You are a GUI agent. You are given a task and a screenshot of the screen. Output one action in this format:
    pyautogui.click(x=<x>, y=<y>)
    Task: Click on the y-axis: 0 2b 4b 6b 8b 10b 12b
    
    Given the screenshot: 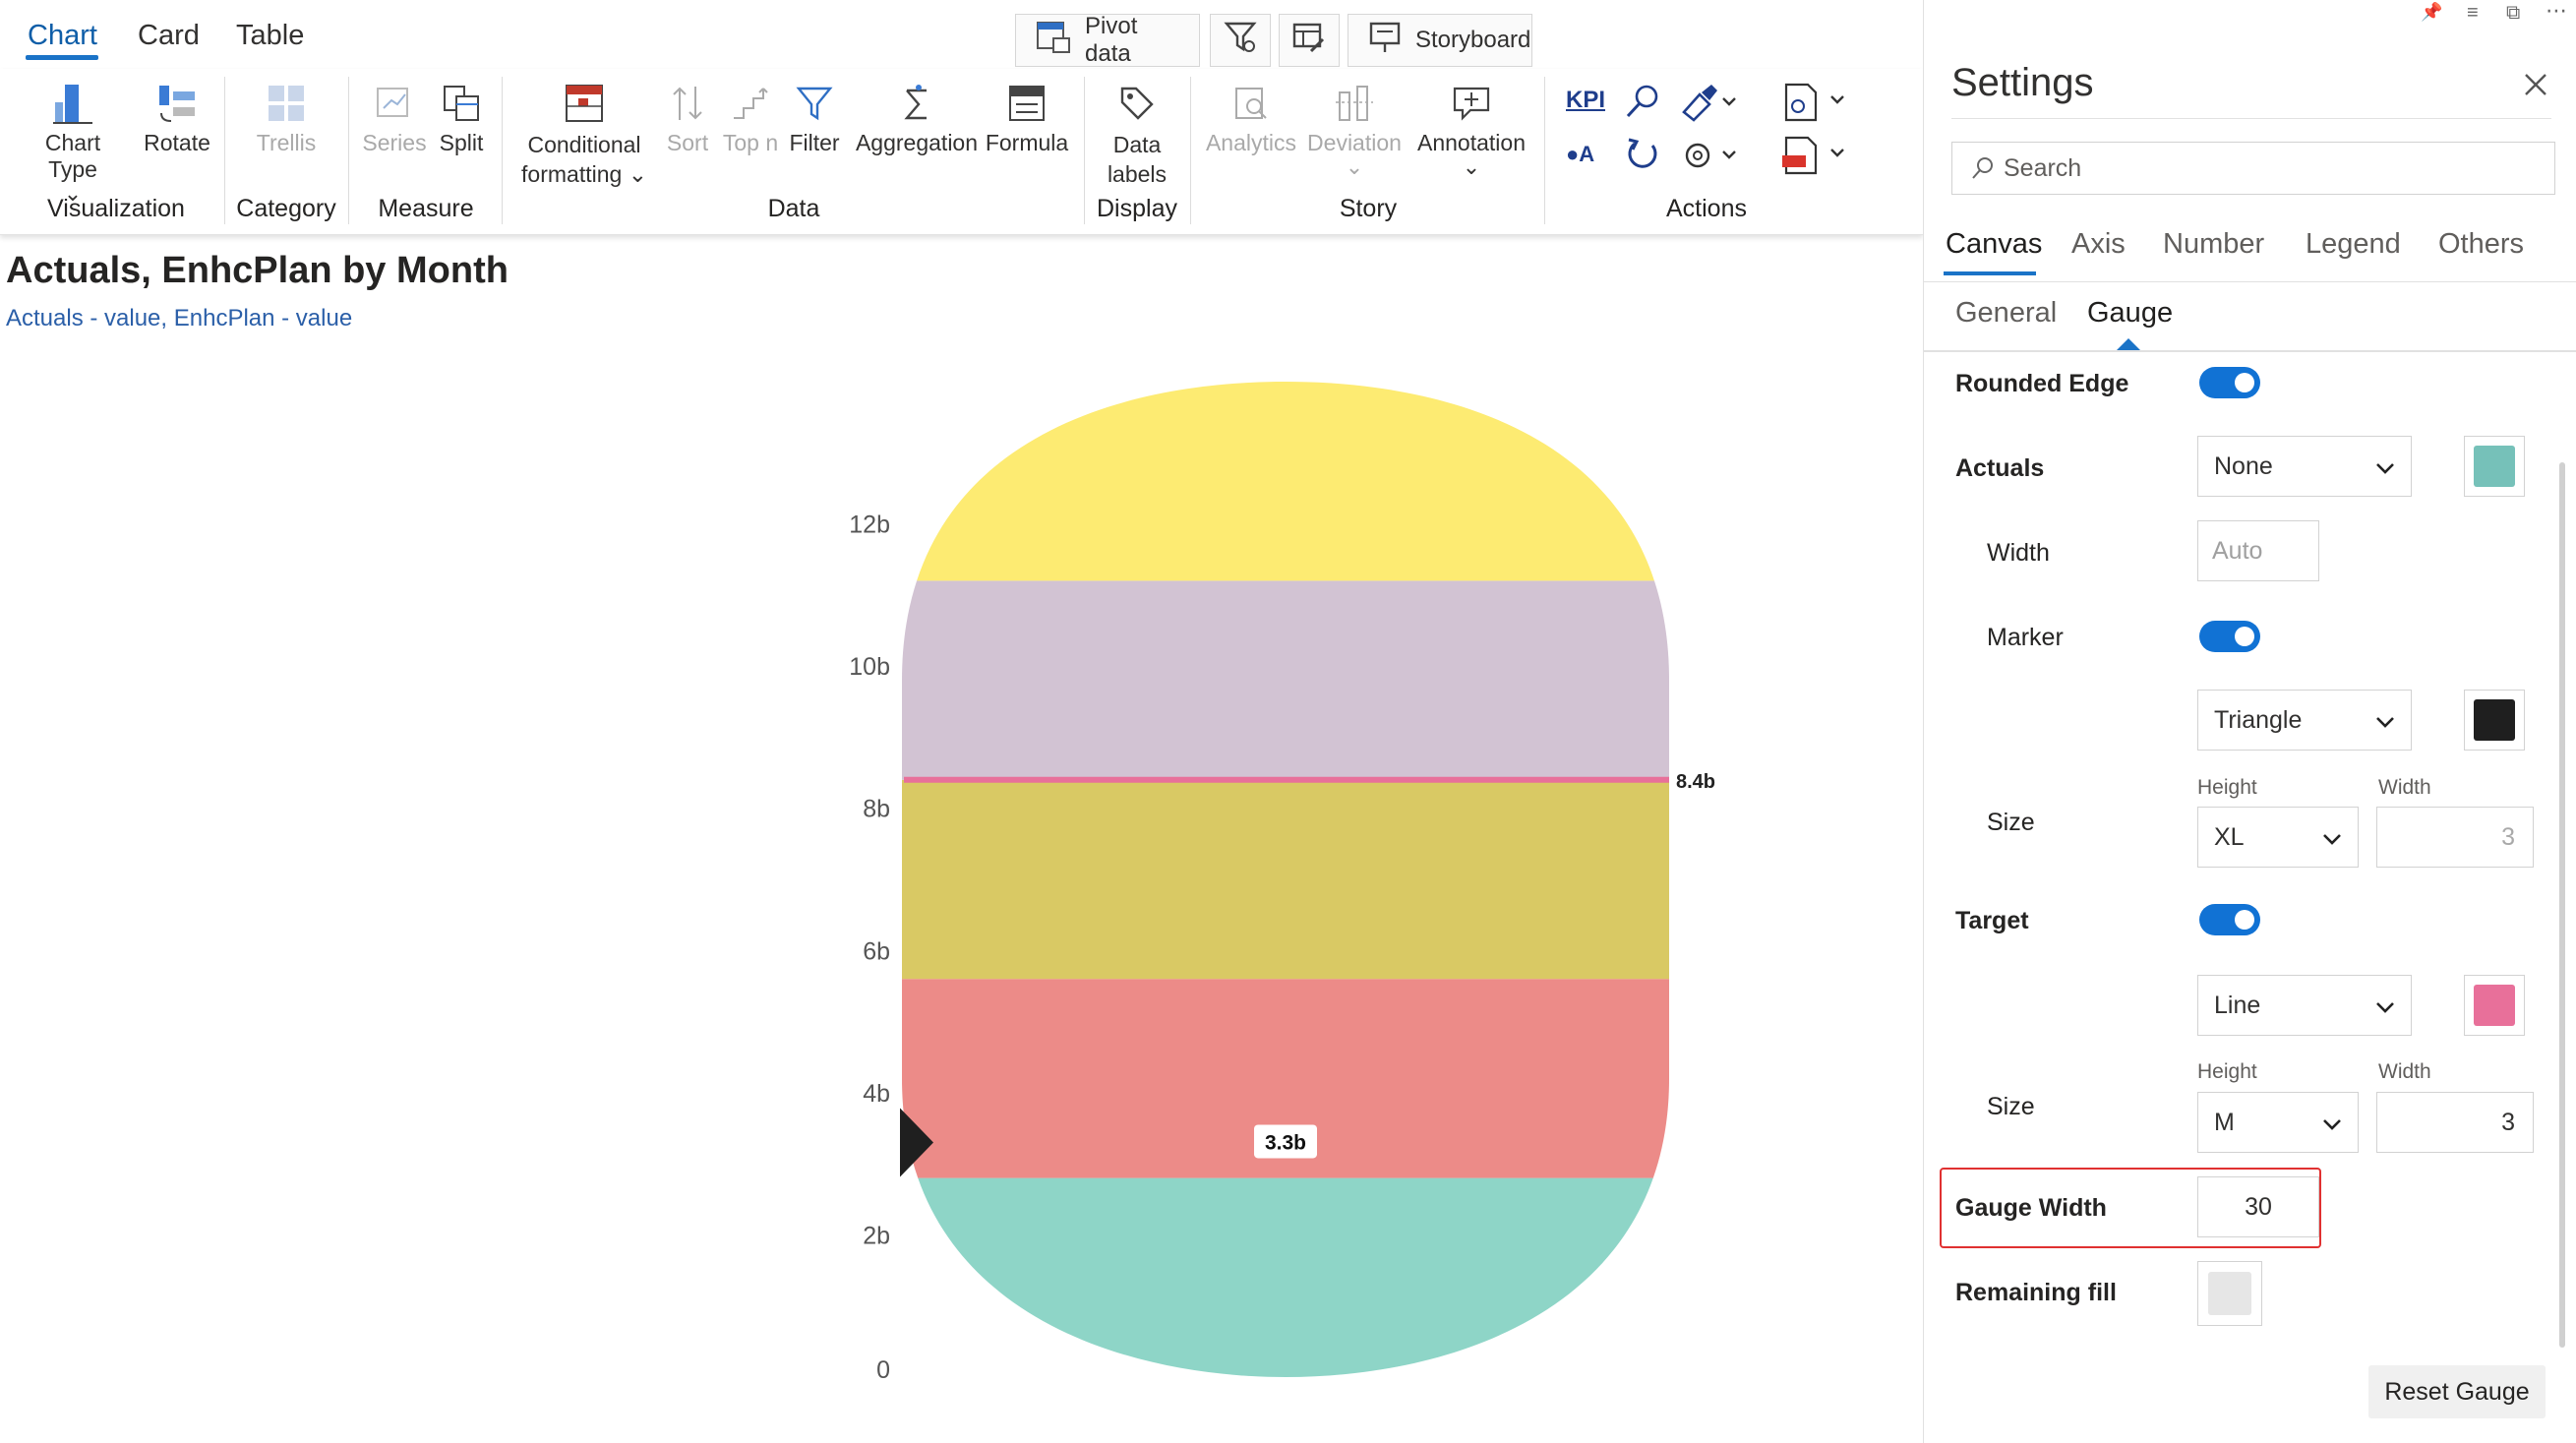 What is the action you would take?
    pyautogui.click(x=869, y=947)
    